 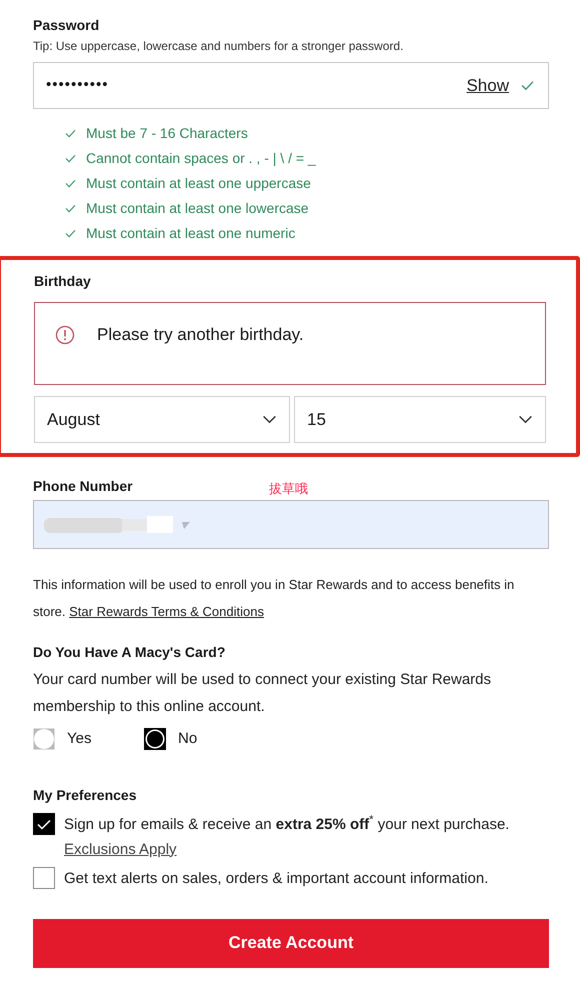 What do you see at coordinates (291, 524) in the screenshot?
I see `phone-field` at bounding box center [291, 524].